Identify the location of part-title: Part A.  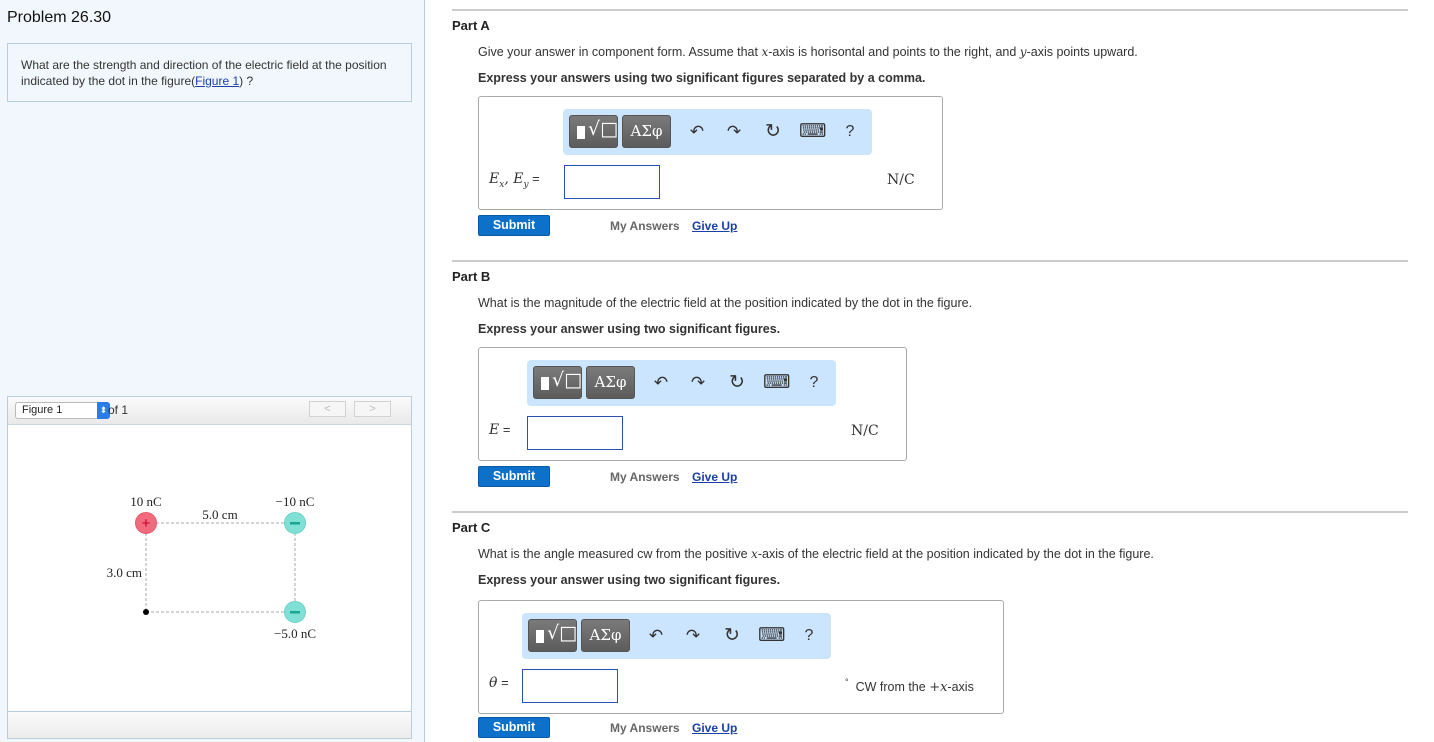
(471, 25).